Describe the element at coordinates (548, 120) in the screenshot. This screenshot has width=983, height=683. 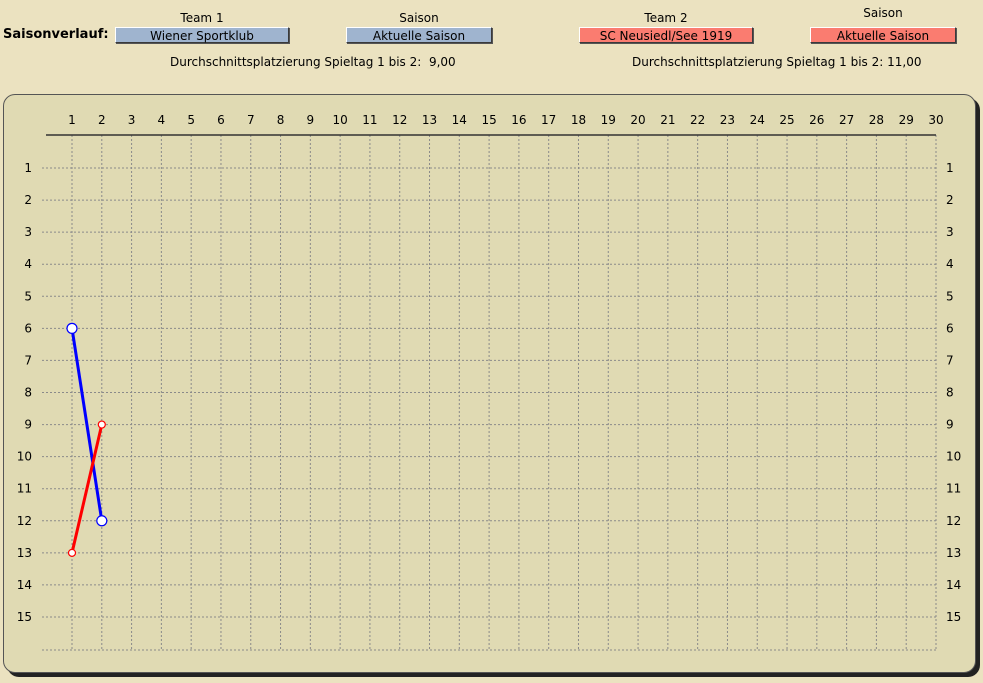
I see `x-tick-label: 17` at that location.